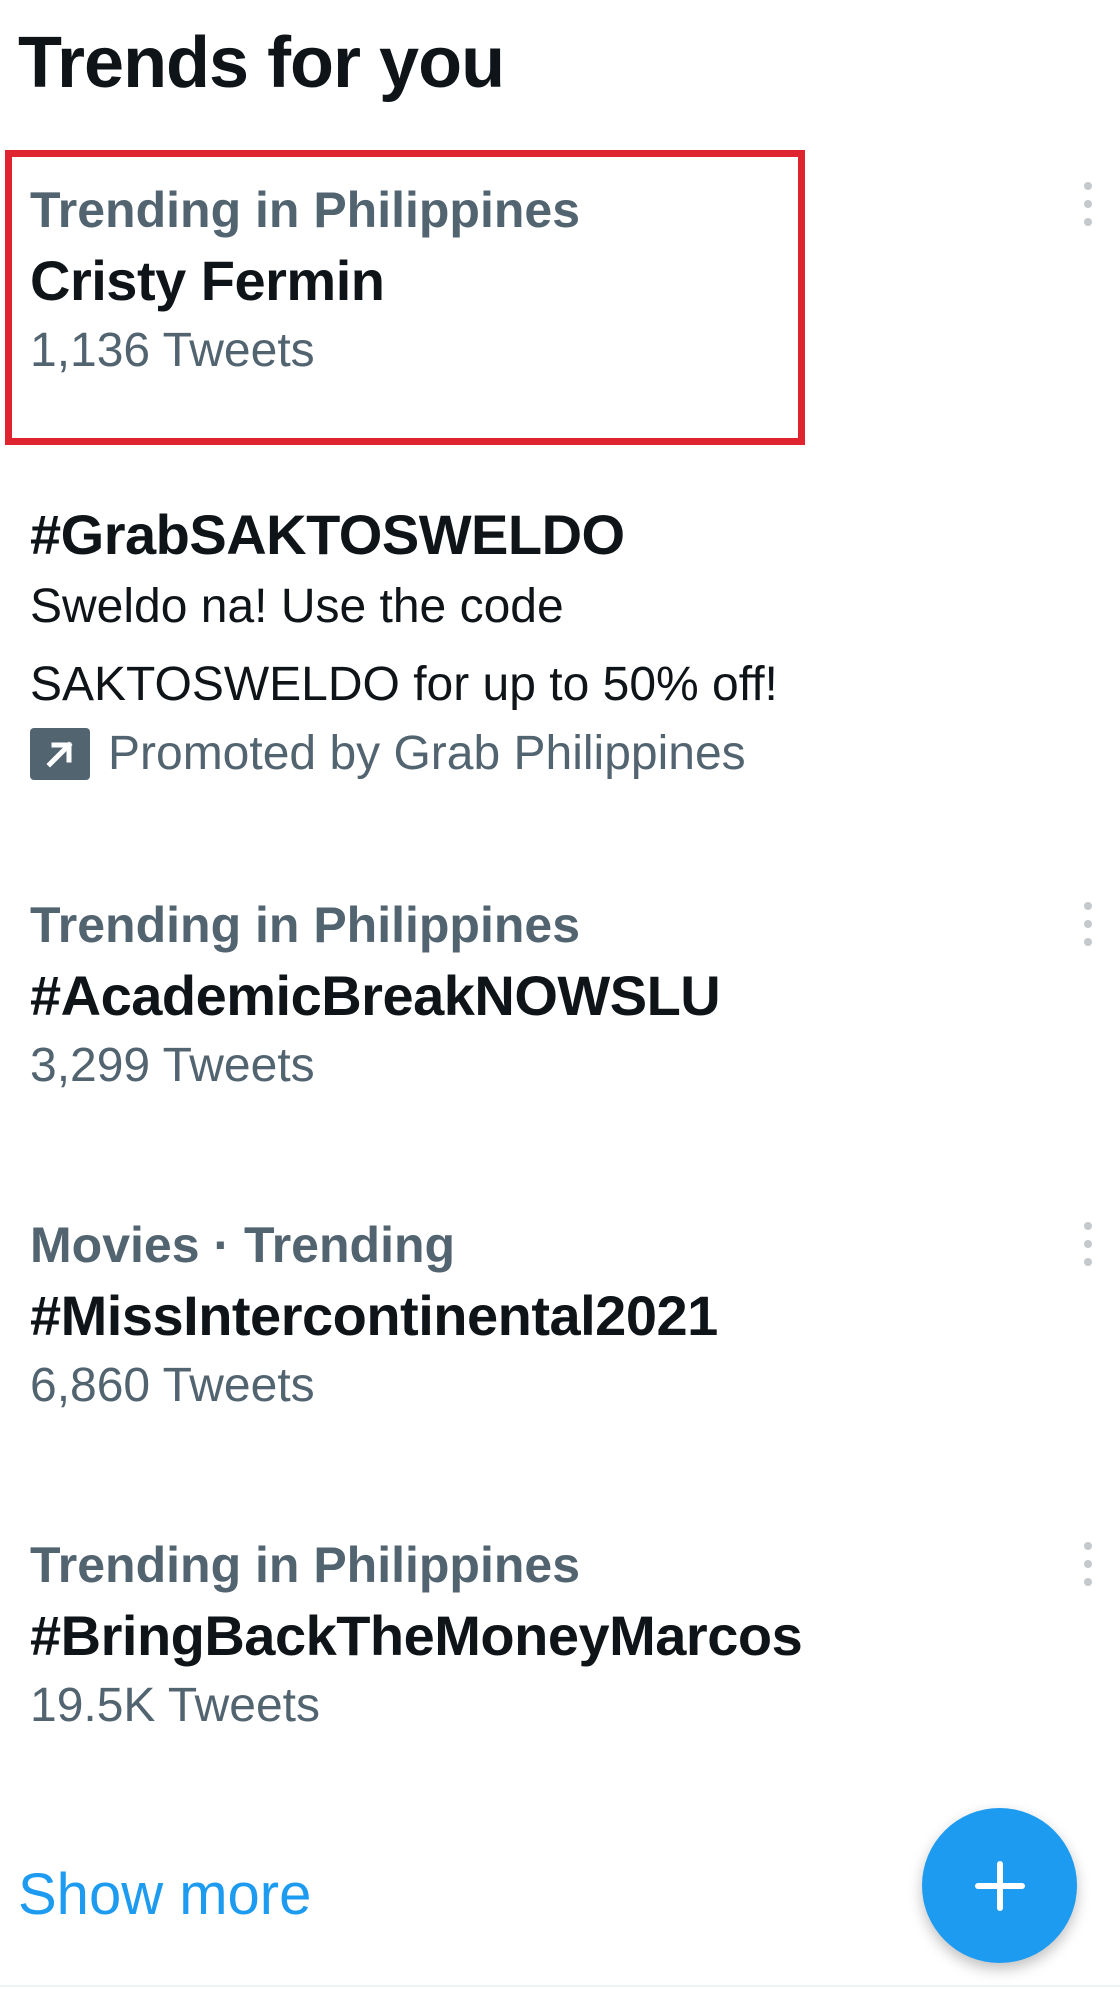 Image resolution: width=1120 pixels, height=1992 pixels. What do you see at coordinates (427, 753) in the screenshot?
I see `promoted-by-label: Promoted by Grab Philippines` at bounding box center [427, 753].